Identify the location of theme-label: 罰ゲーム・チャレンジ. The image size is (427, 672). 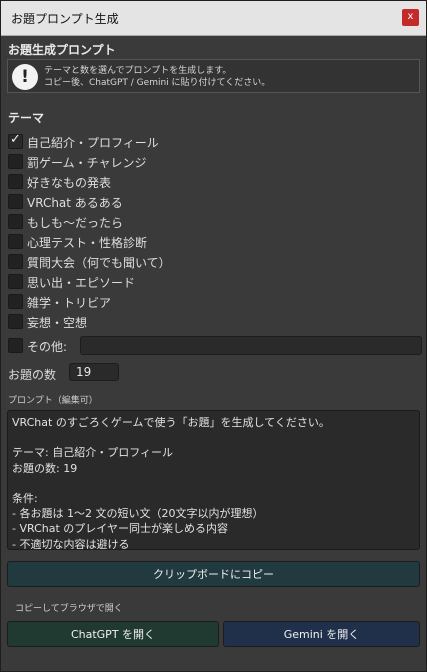
(87, 163).